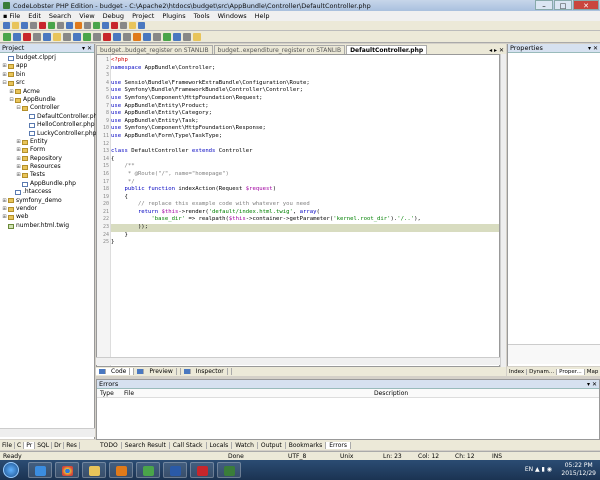 The height and width of the screenshot is (480, 600). Describe the element at coordinates (5, 16) in the screenshot. I see `document-icon: ▪` at that location.